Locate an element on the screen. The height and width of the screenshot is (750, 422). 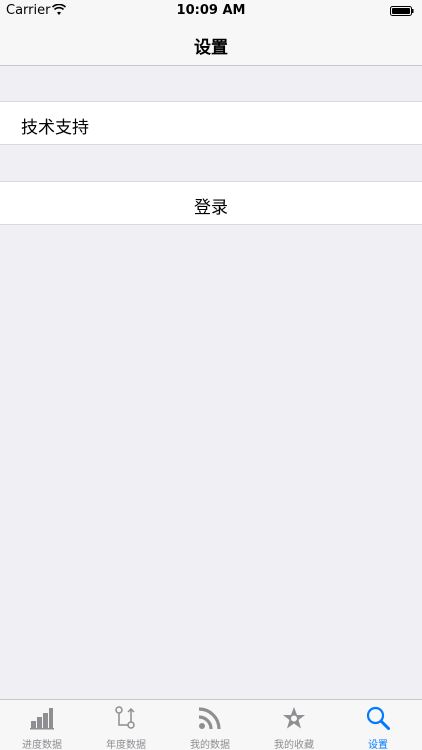
tab-label: 我的收藏 is located at coordinates (294, 745).